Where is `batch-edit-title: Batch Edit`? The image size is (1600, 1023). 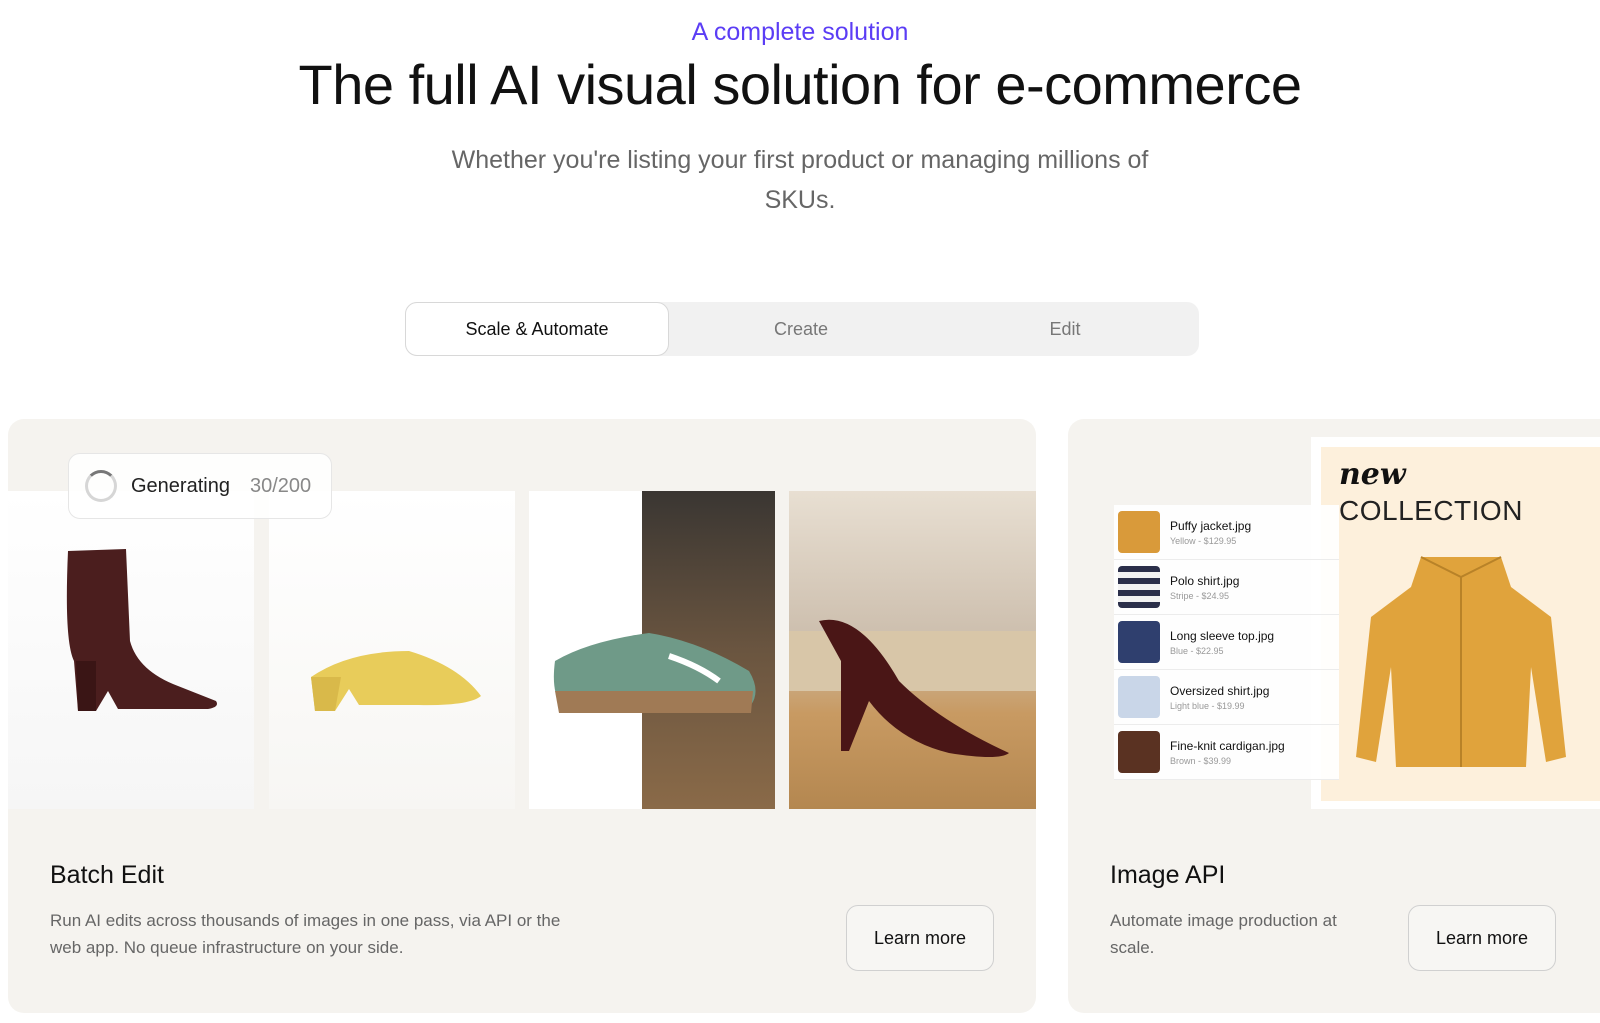 batch-edit-title: Batch Edit is located at coordinates (107, 875).